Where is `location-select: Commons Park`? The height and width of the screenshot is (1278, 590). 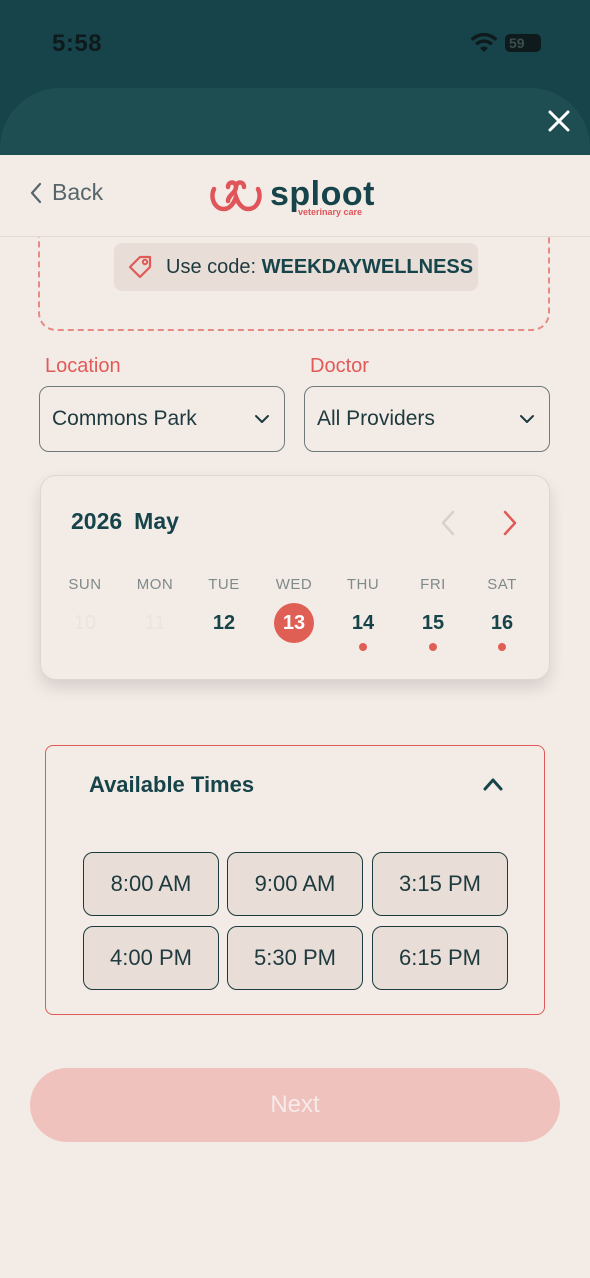
location-select: Commons Park is located at coordinates (162, 419).